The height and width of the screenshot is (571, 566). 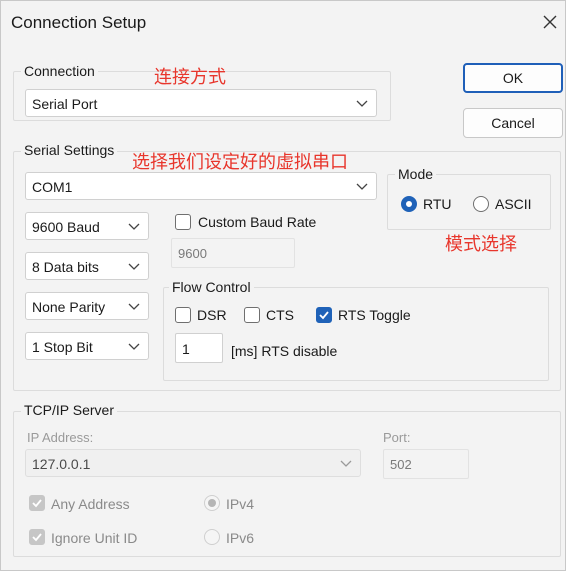 I want to click on dsr-checkbox, so click(x=183, y=315).